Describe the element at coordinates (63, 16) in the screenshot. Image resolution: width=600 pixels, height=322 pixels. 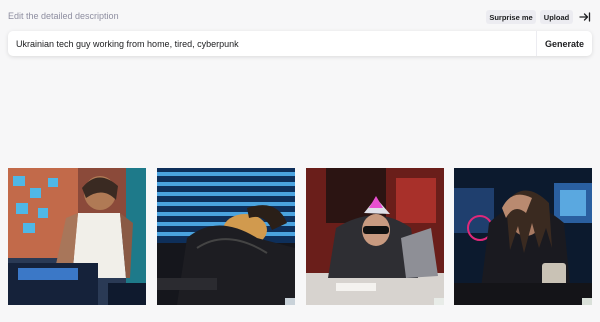
I see `prompt-hint: Edit the detailed description` at that location.